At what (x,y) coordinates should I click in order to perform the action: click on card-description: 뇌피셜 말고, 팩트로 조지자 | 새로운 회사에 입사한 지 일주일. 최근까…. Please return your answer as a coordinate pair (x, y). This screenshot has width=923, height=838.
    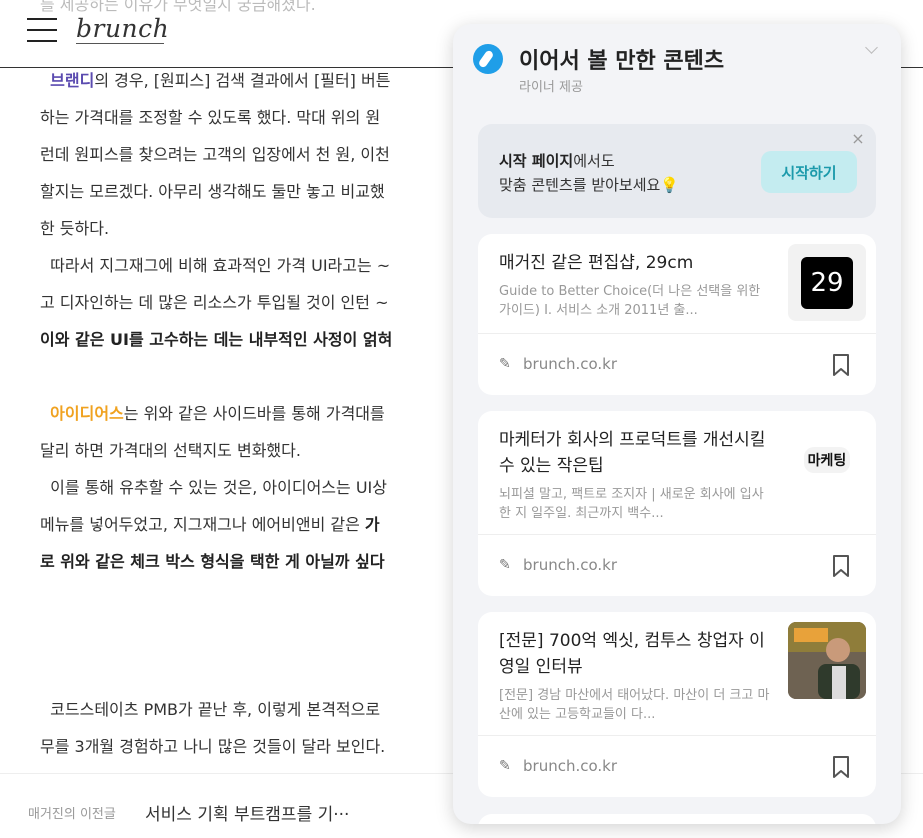
    Looking at the image, I should click on (631, 504).